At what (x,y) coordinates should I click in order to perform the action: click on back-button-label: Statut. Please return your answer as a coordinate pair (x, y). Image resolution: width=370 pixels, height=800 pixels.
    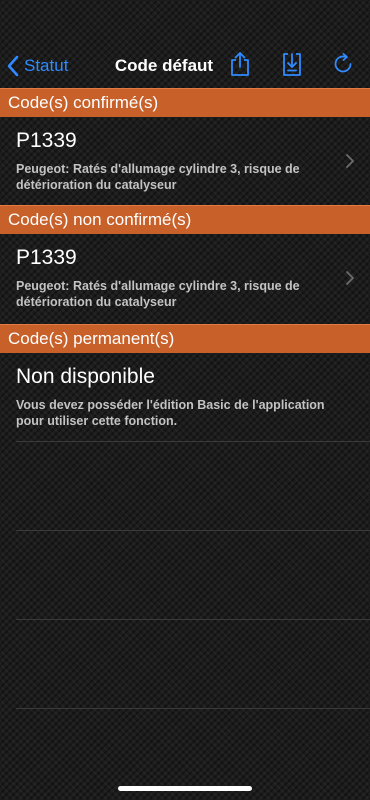
    Looking at the image, I should click on (46, 65).